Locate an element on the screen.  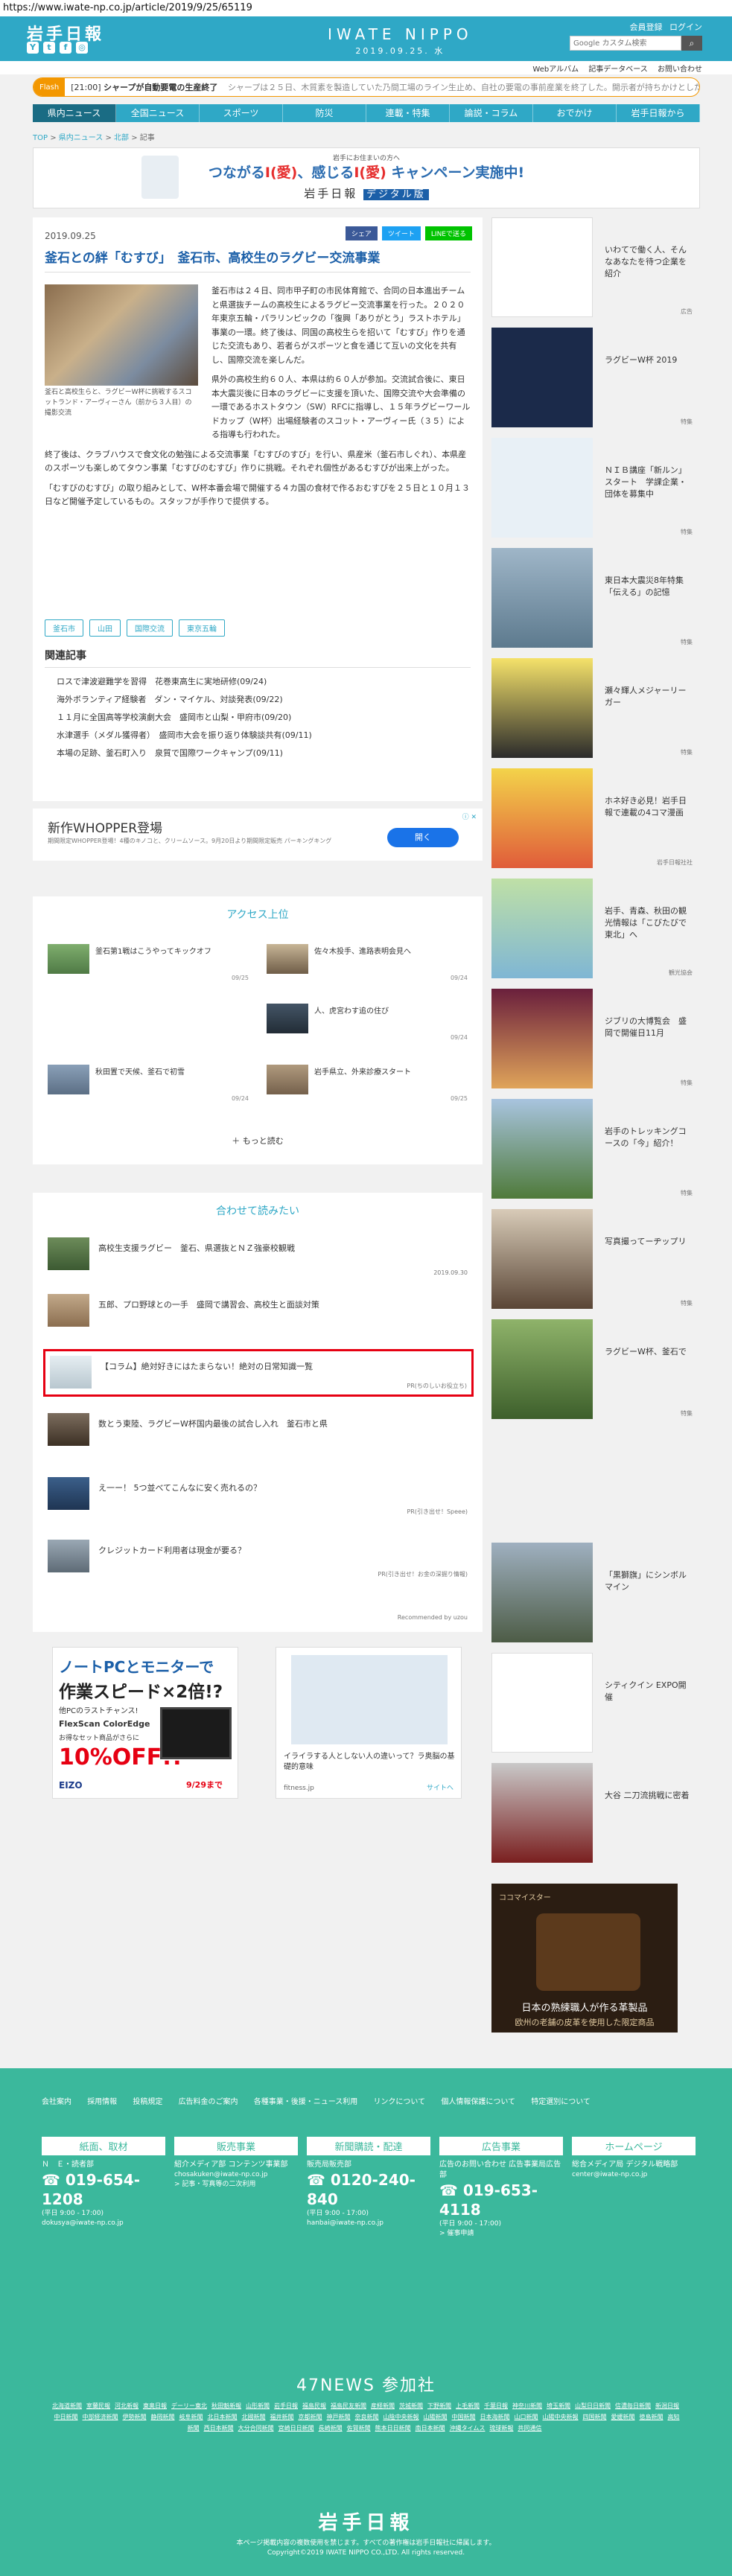
sidebar-item: 「黒獅旗」にシンボルマイン is located at coordinates (594, 1594).